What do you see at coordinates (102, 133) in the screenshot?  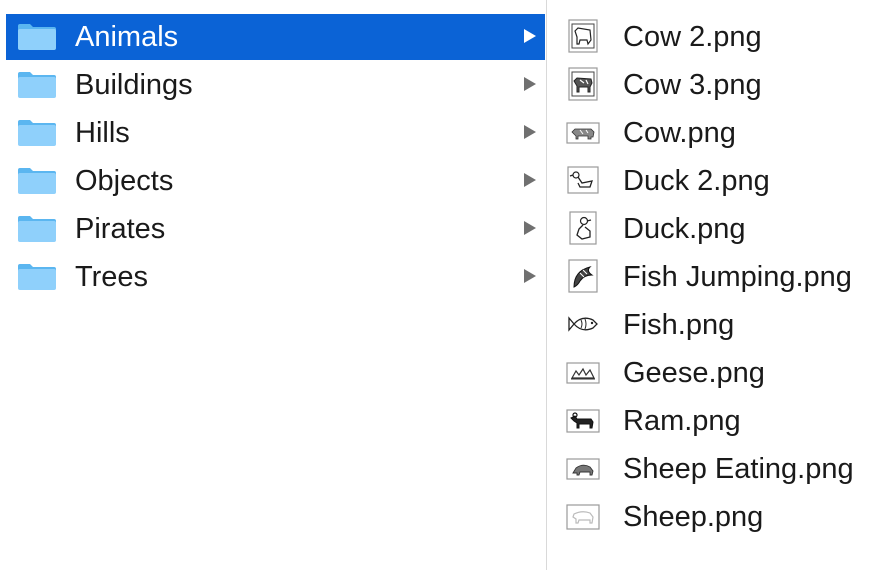 I see `folder-label: Hills` at bounding box center [102, 133].